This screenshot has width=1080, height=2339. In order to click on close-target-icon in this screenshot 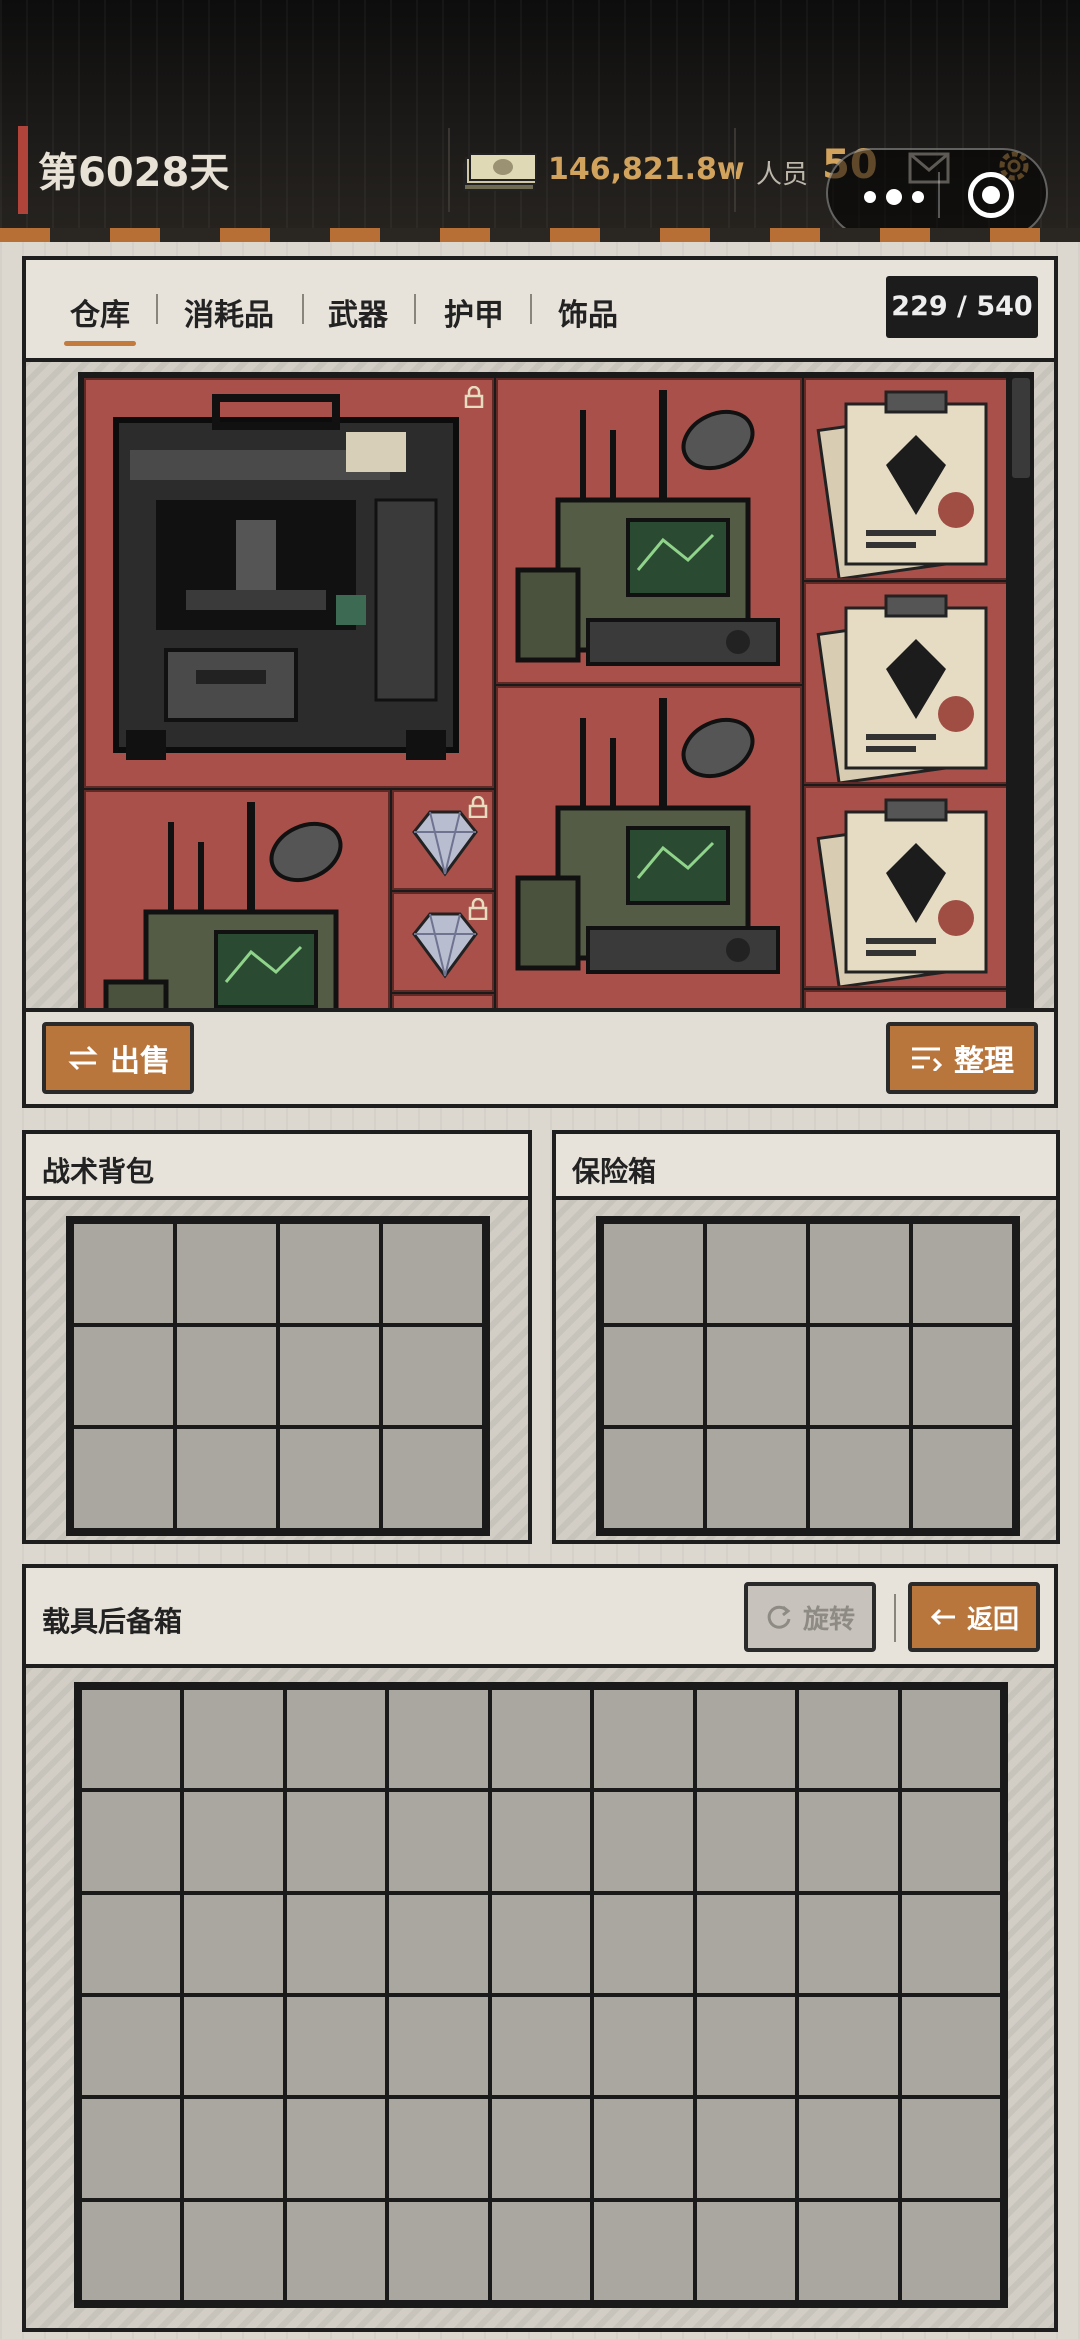, I will do `click(991, 195)`.